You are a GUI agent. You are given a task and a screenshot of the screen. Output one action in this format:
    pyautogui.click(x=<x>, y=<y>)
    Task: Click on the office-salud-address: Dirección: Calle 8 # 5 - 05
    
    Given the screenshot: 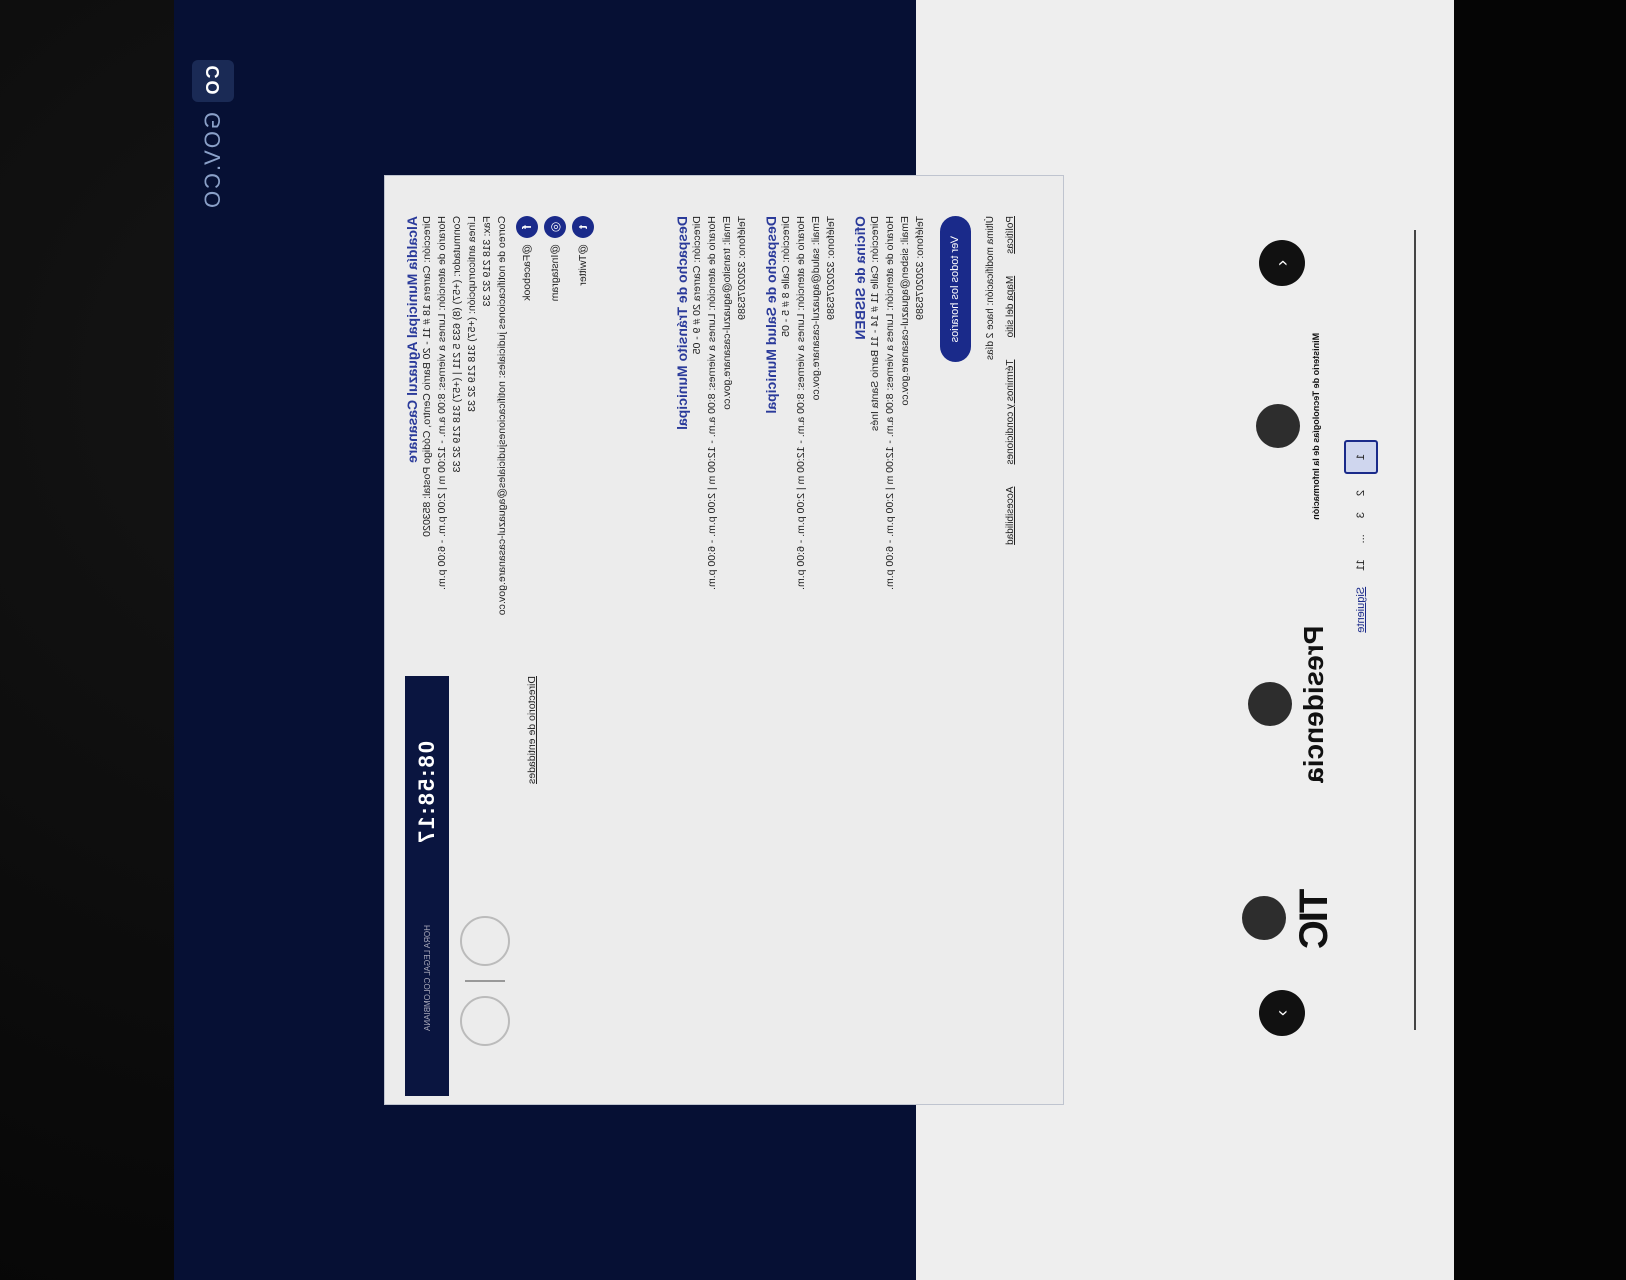 What is the action you would take?
    pyautogui.click(x=786, y=276)
    